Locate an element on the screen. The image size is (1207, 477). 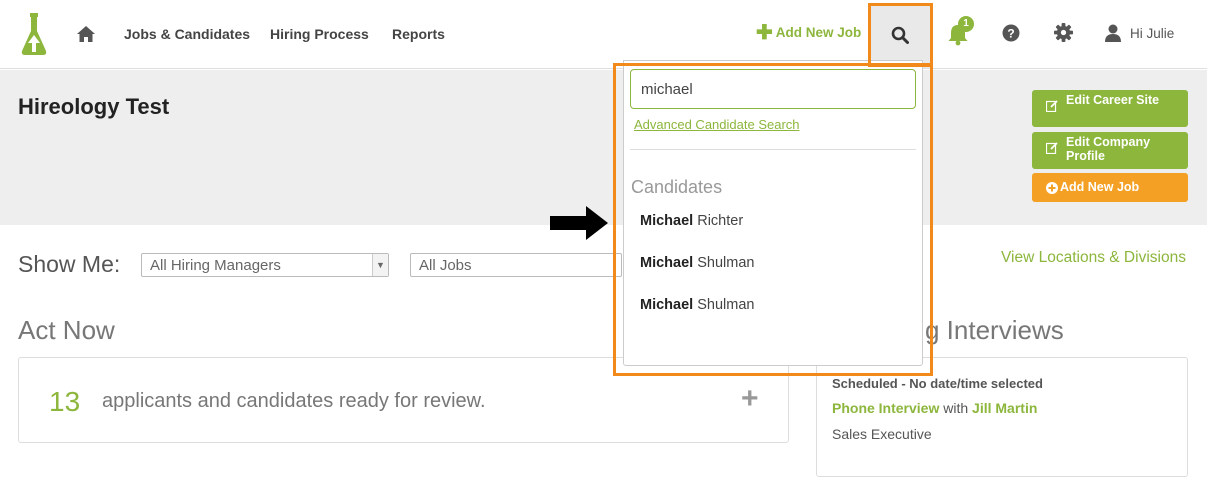
plus-circle-icon is located at coordinates (1052, 188).